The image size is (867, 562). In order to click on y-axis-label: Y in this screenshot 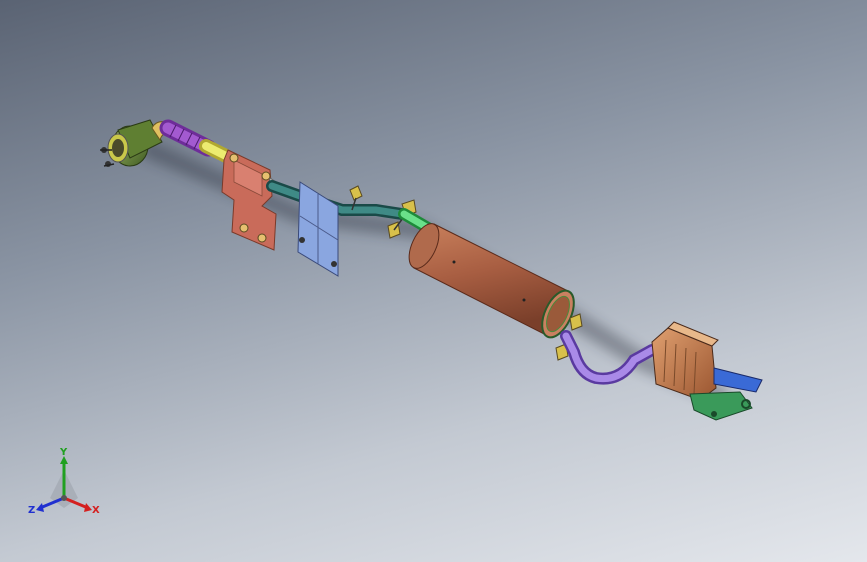, I will do `click(64, 452)`.